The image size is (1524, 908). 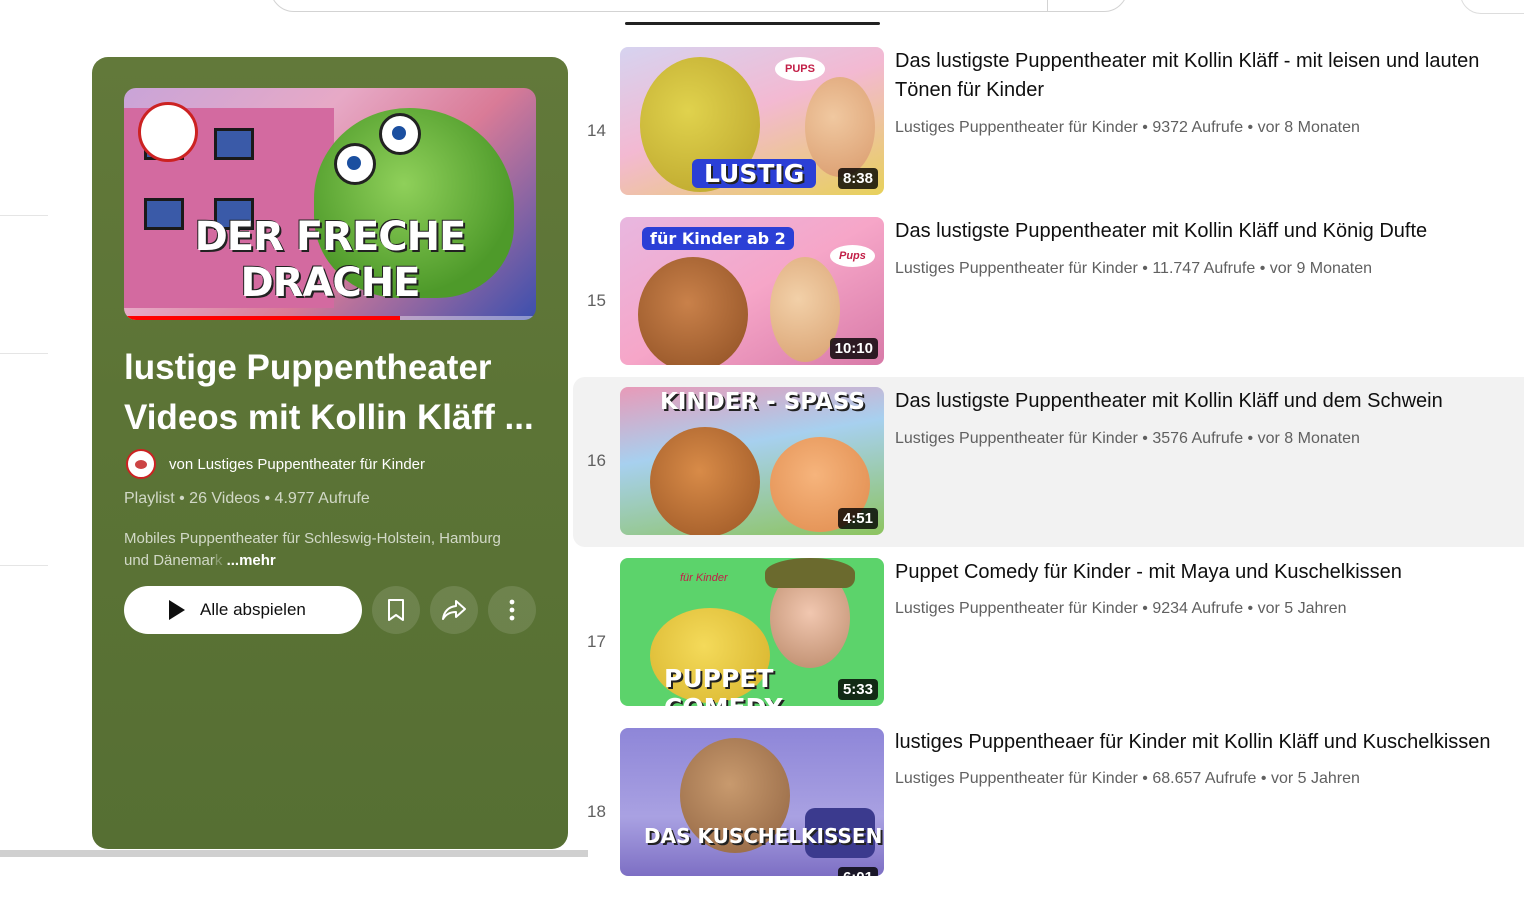 I want to click on video-thumbnail: KINDER - SPASS 4:51, so click(x=752, y=461).